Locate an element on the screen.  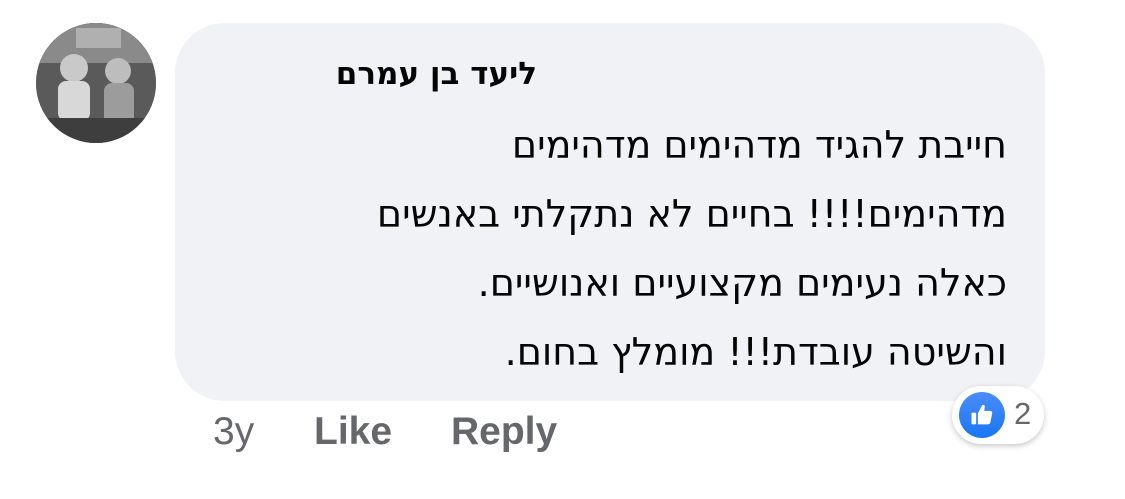
avatar is located at coordinates (96, 83).